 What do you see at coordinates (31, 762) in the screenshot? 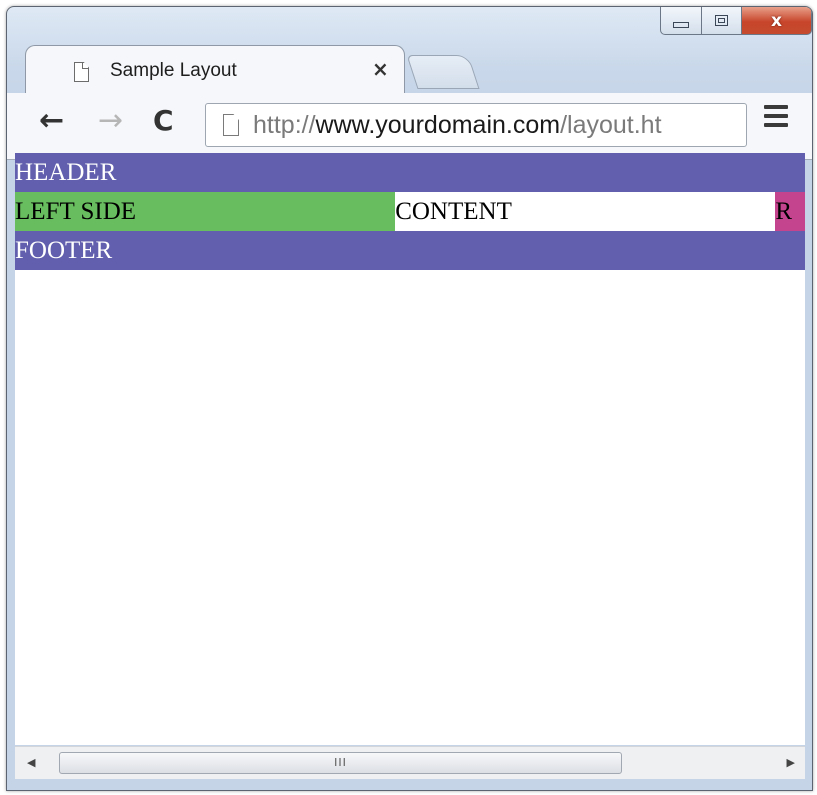
I see `scroll-left-arrow-icon: ◀` at bounding box center [31, 762].